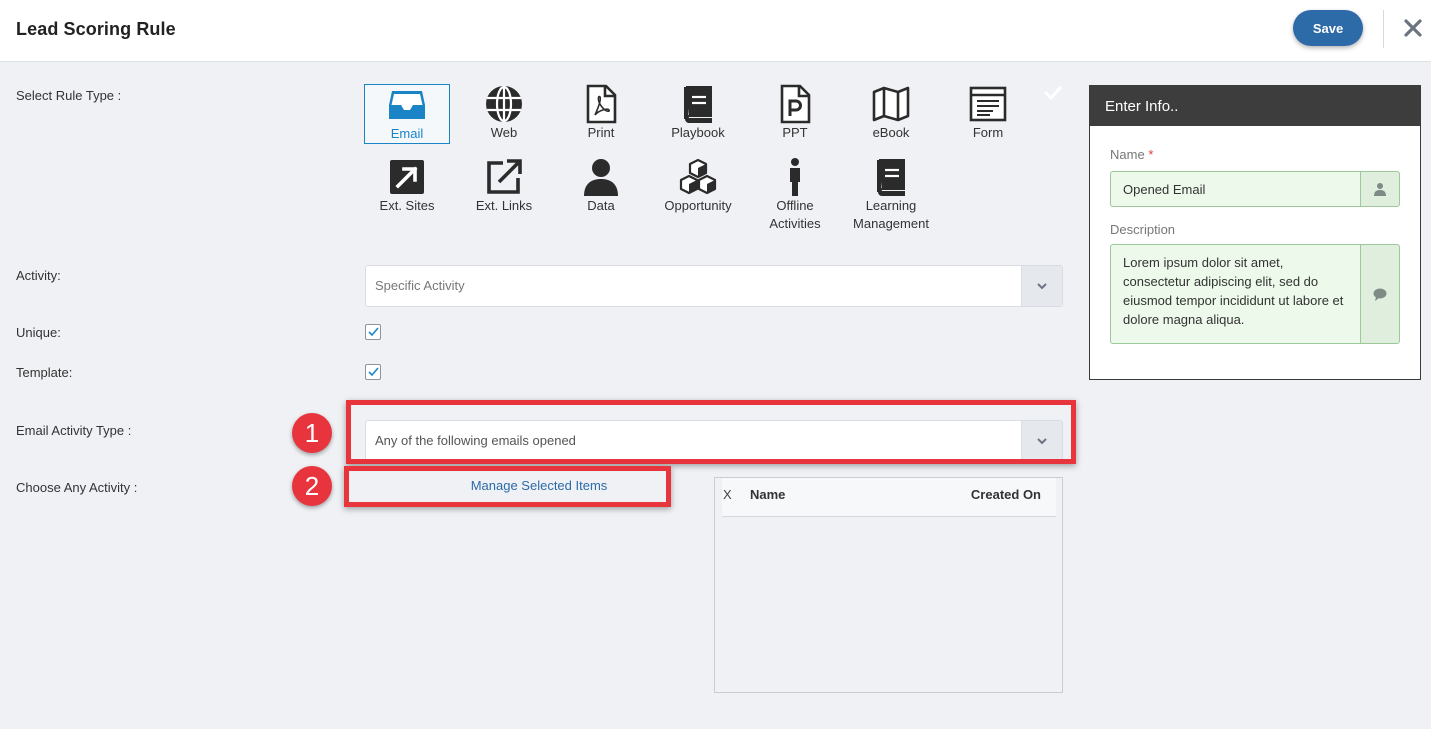 The width and height of the screenshot is (1431, 729). What do you see at coordinates (1413, 28) in the screenshot?
I see `close-icon` at bounding box center [1413, 28].